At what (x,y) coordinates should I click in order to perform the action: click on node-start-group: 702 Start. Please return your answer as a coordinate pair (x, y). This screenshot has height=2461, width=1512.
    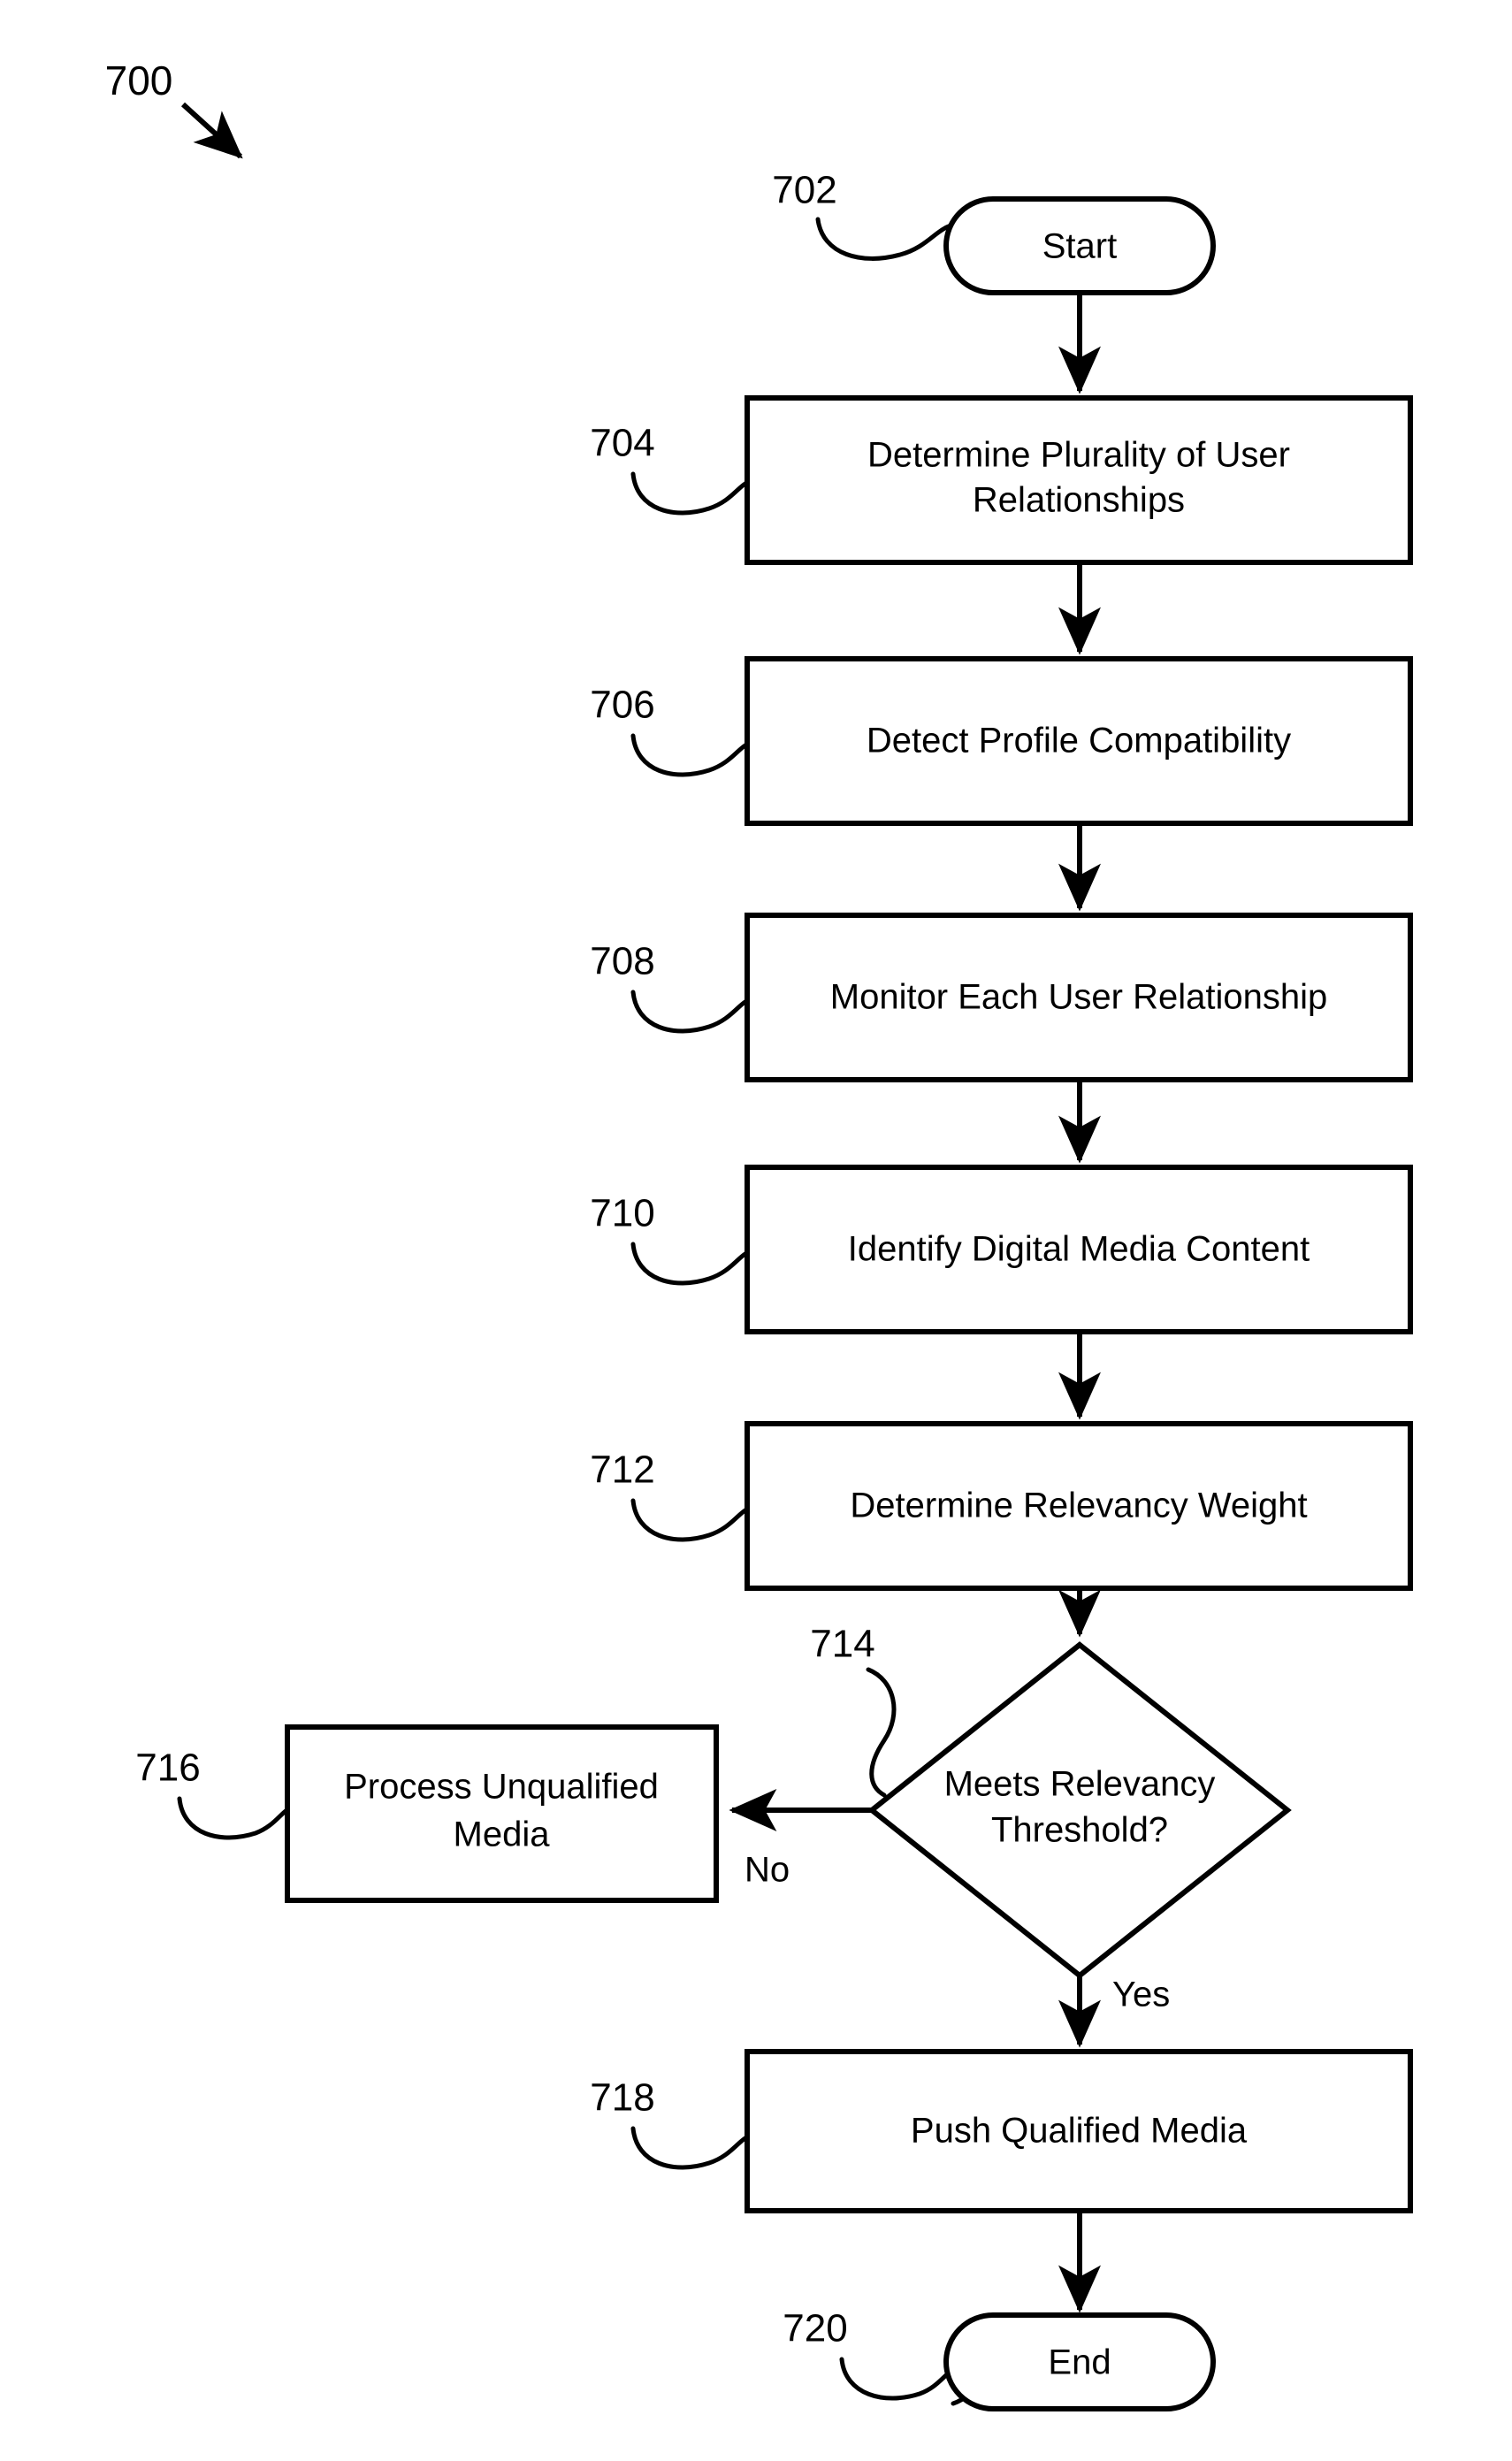
    Looking at the image, I should click on (994, 232).